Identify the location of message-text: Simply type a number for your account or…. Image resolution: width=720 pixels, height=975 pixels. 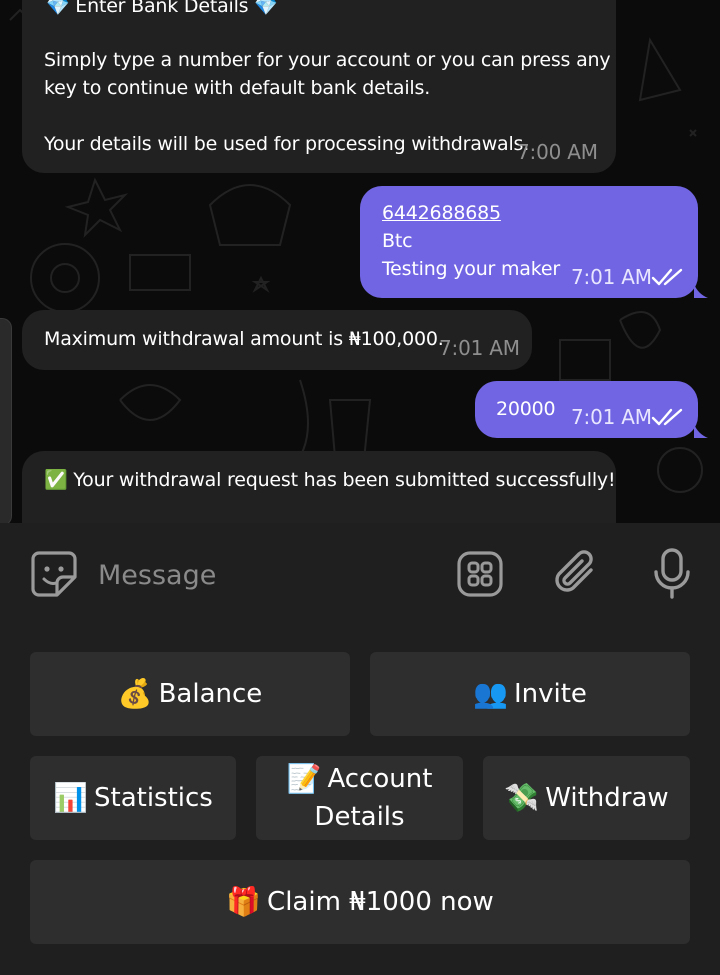
(327, 60).